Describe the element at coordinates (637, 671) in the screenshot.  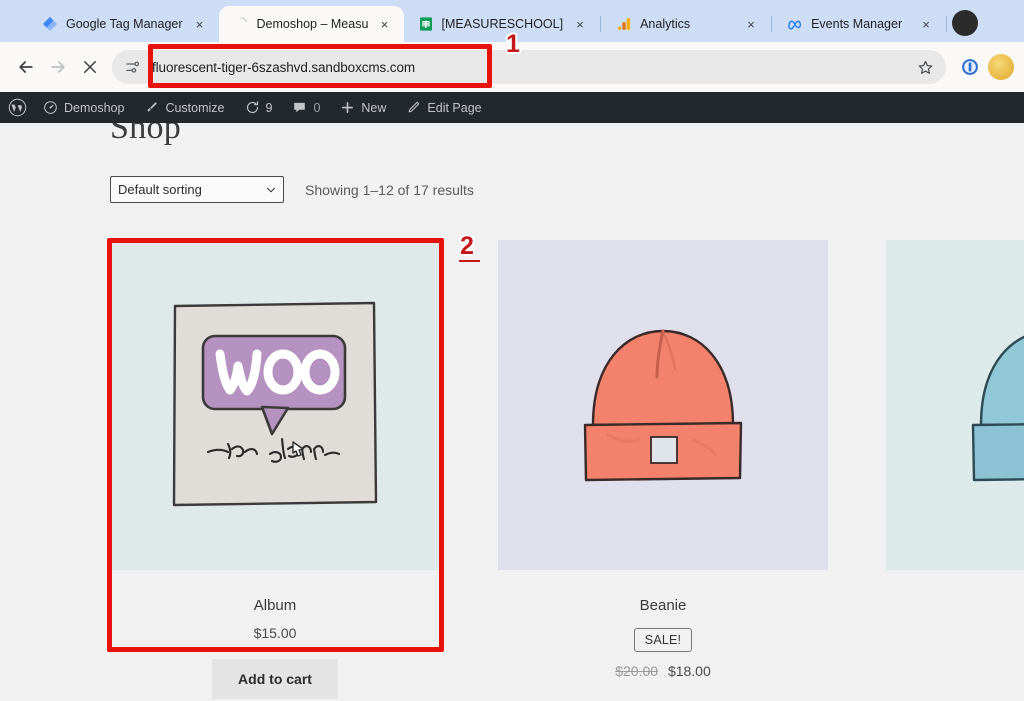
I see `product-old-price: $20.00` at that location.